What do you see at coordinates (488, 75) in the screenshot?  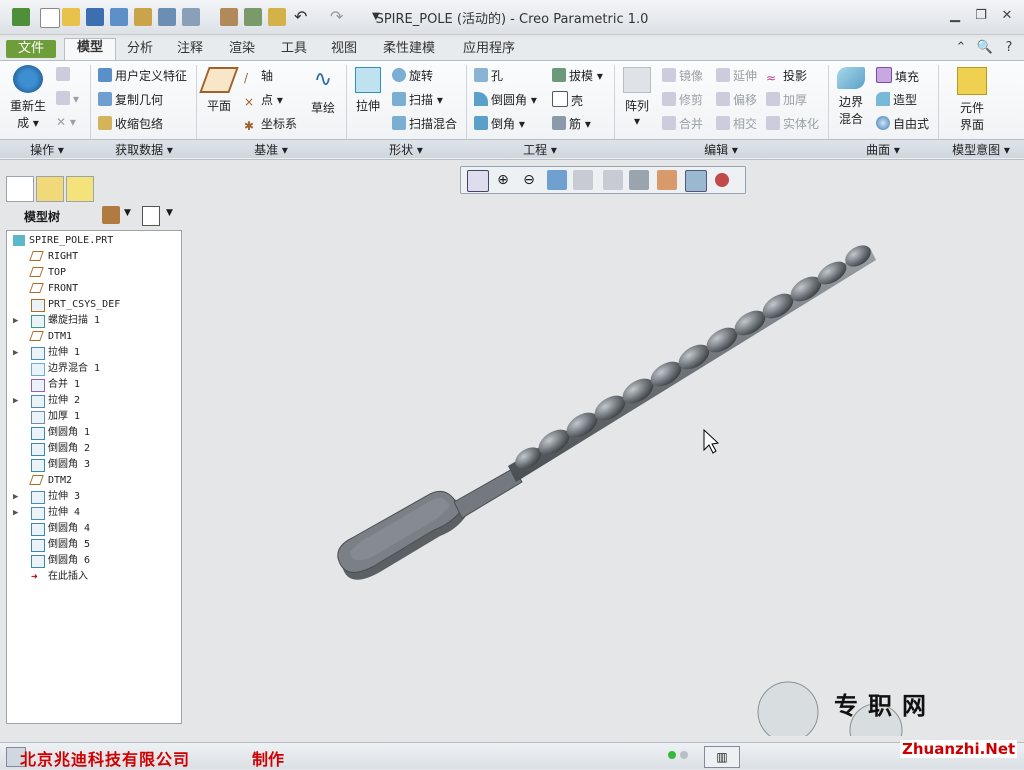 I see `hole-button: 孔` at bounding box center [488, 75].